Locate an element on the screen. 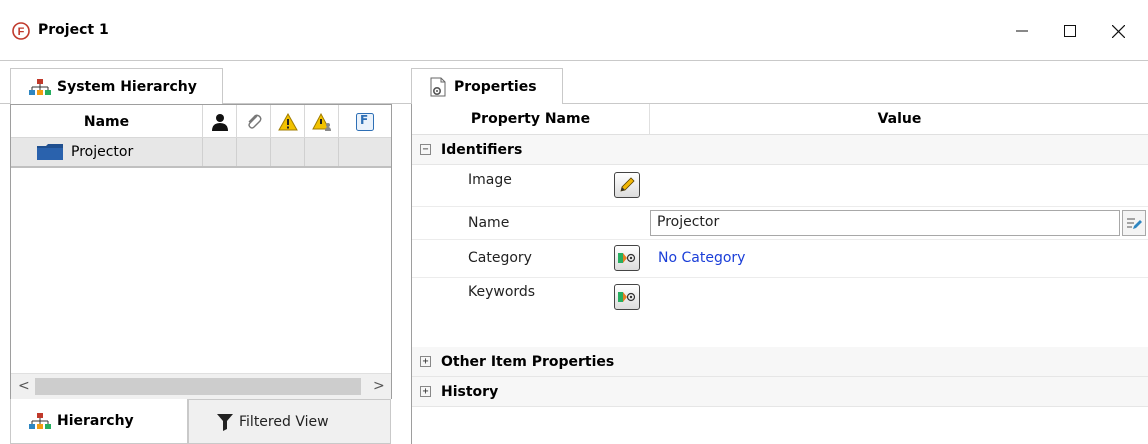  scroll-right-arrow: > is located at coordinates (379, 386).